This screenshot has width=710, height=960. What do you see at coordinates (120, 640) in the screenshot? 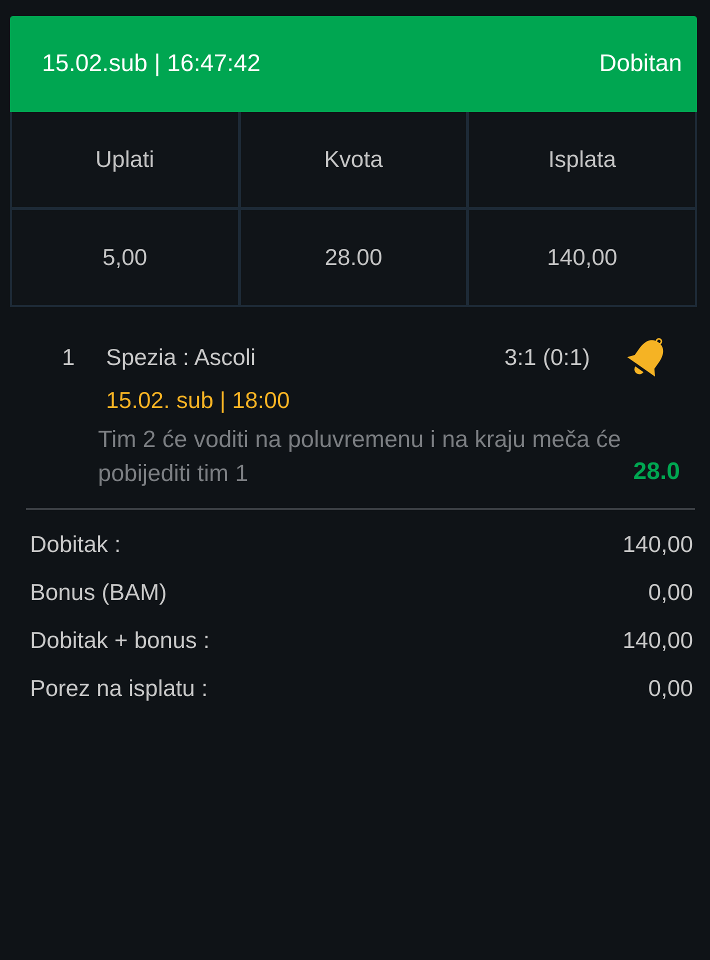
I see `total-label: Dobitak + bonus :` at bounding box center [120, 640].